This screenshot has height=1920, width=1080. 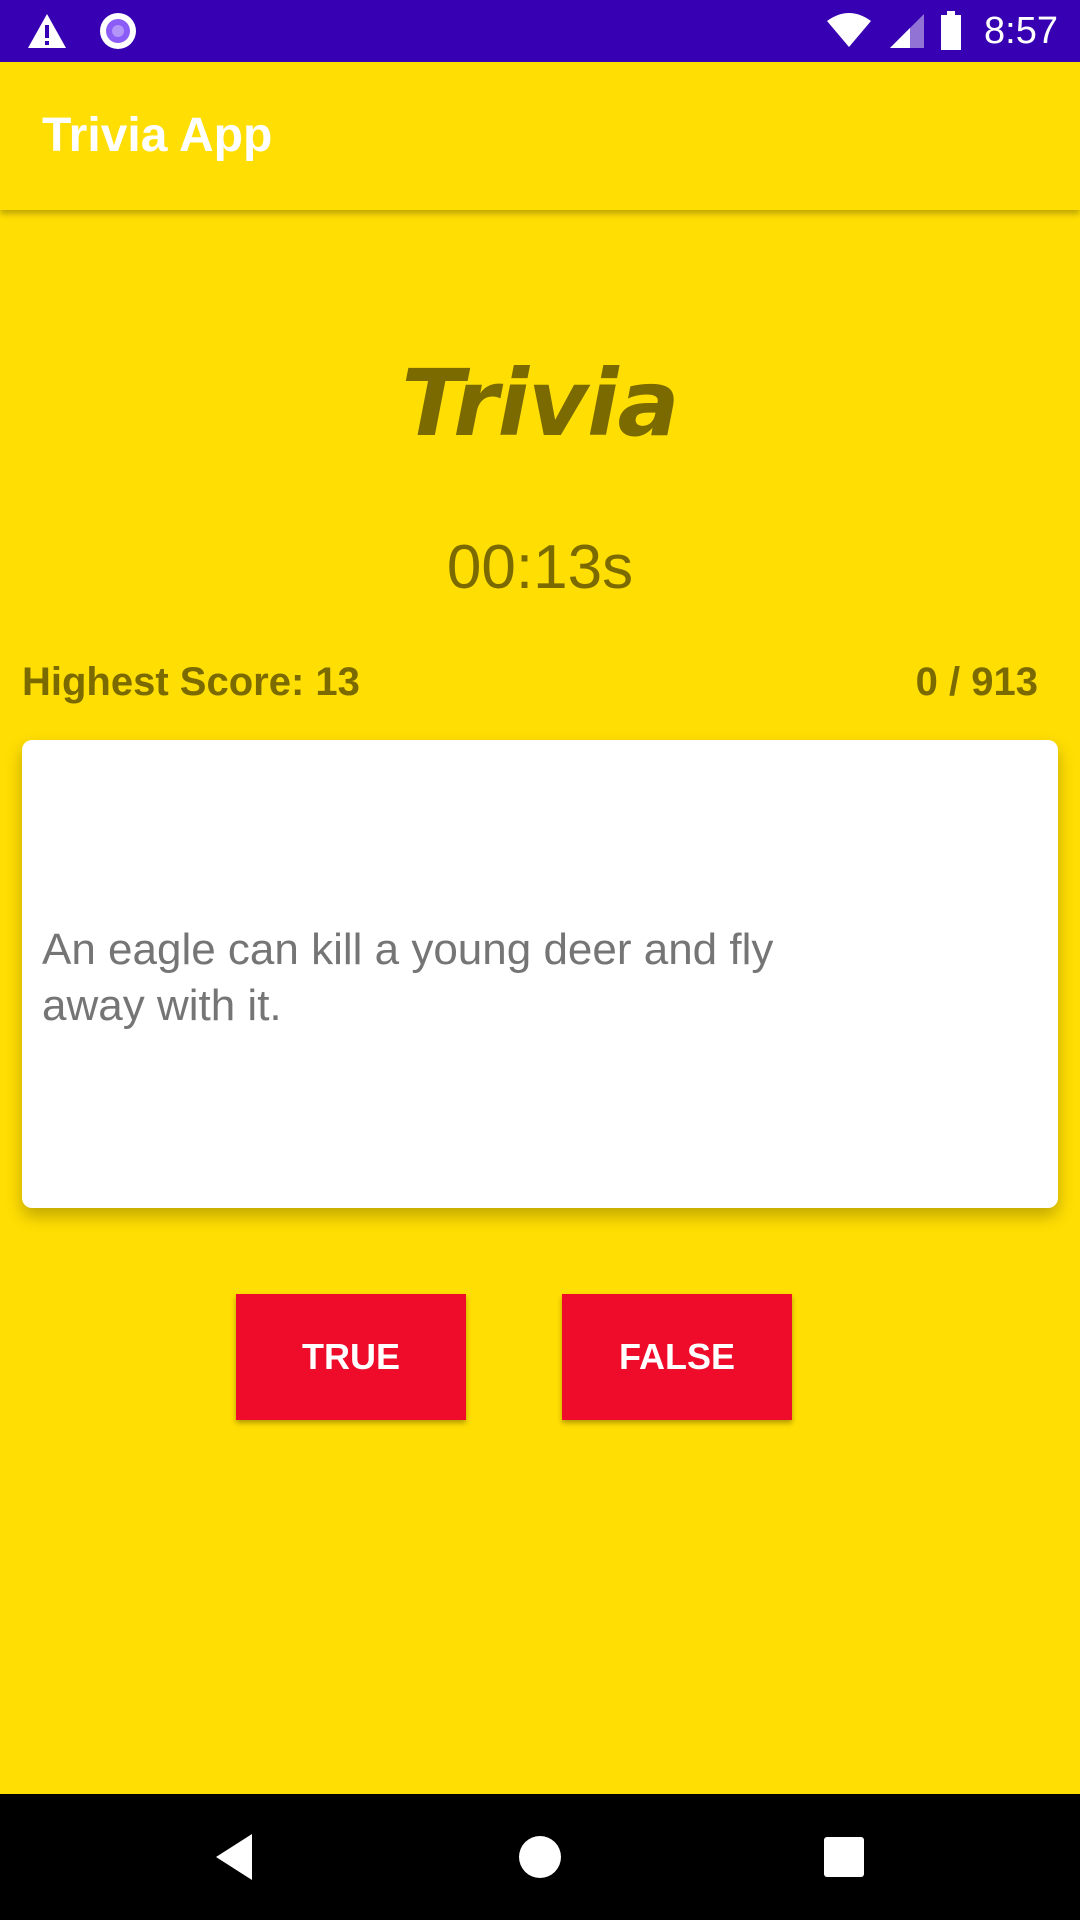 I want to click on warning-icon, so click(x=47, y=31).